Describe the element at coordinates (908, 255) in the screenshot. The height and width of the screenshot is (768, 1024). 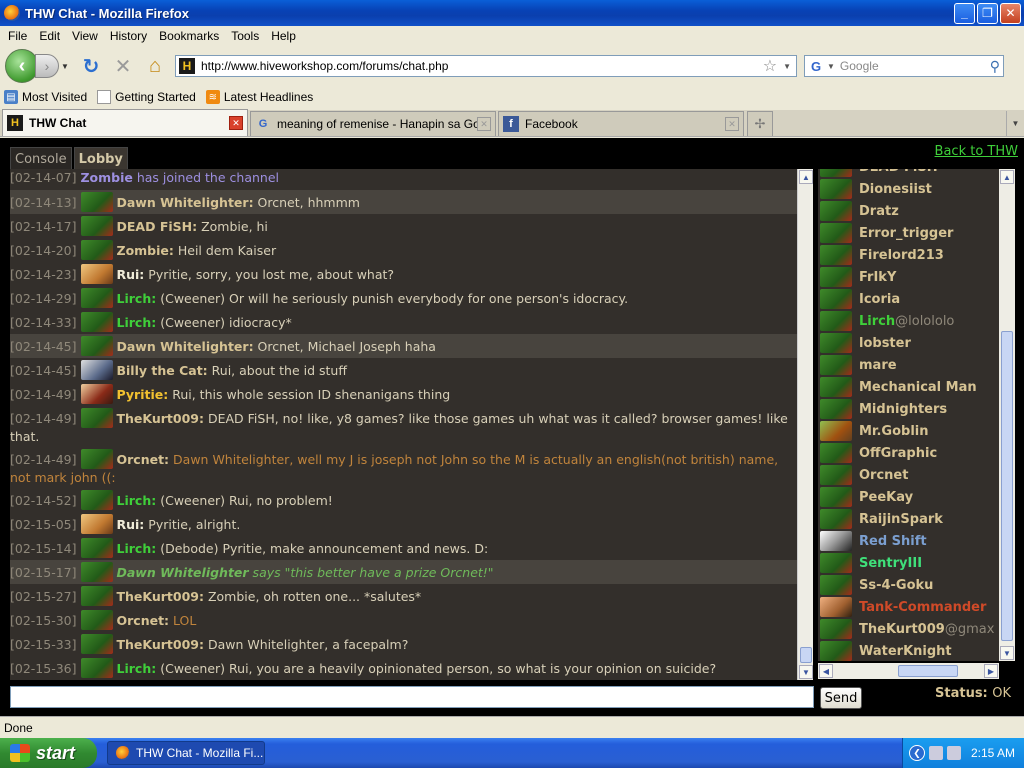
I see `user-list-item: Firelord213` at that location.